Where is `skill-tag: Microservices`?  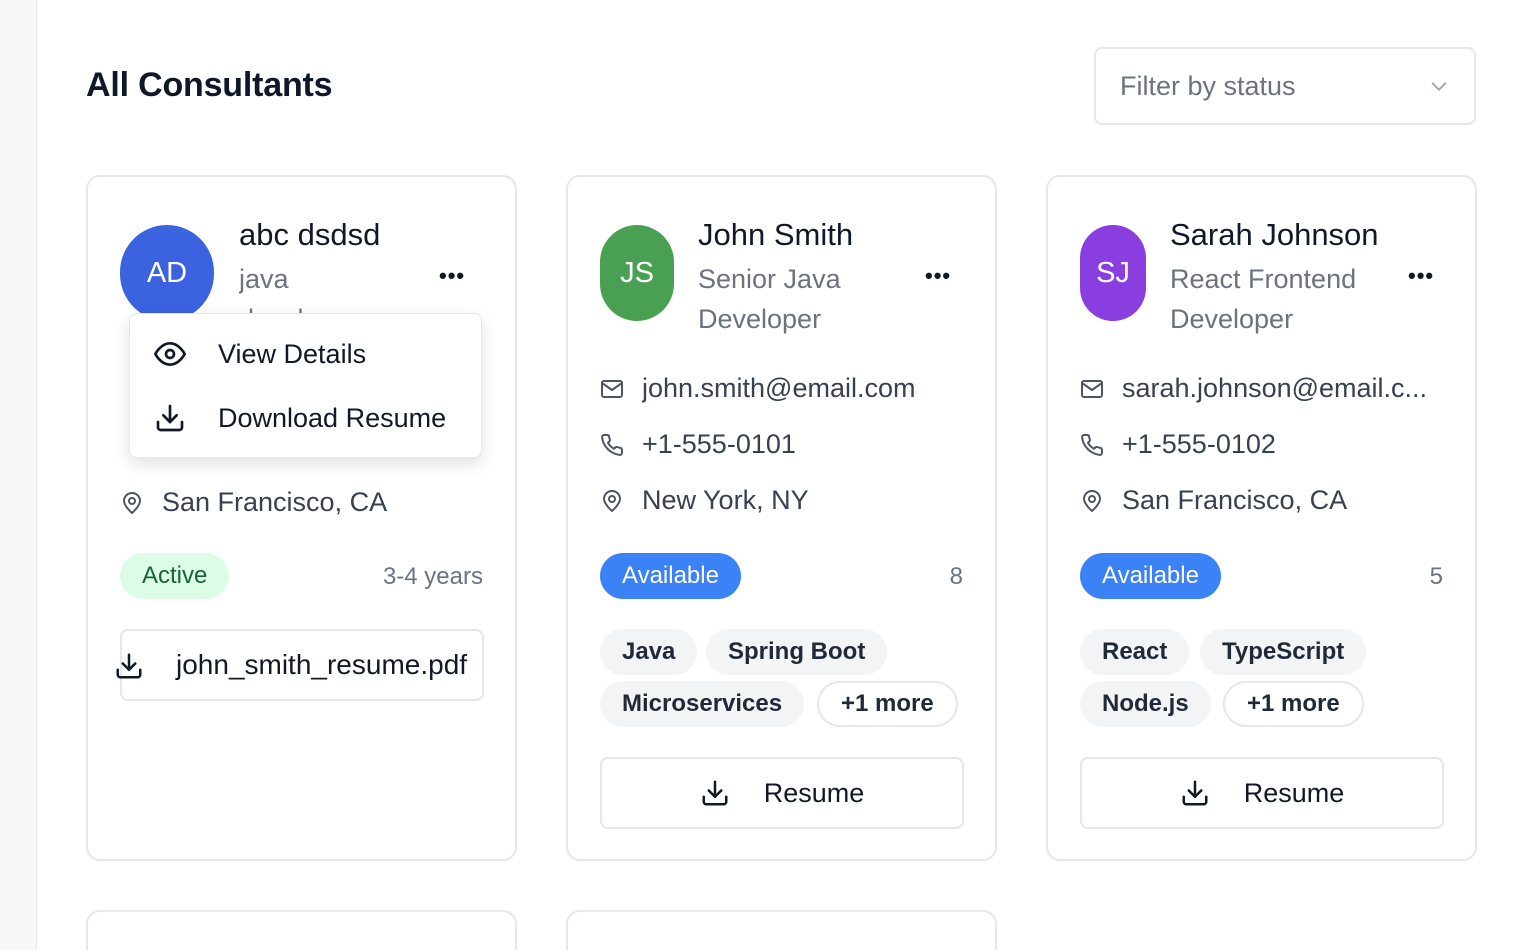
skill-tag: Microservices is located at coordinates (702, 704).